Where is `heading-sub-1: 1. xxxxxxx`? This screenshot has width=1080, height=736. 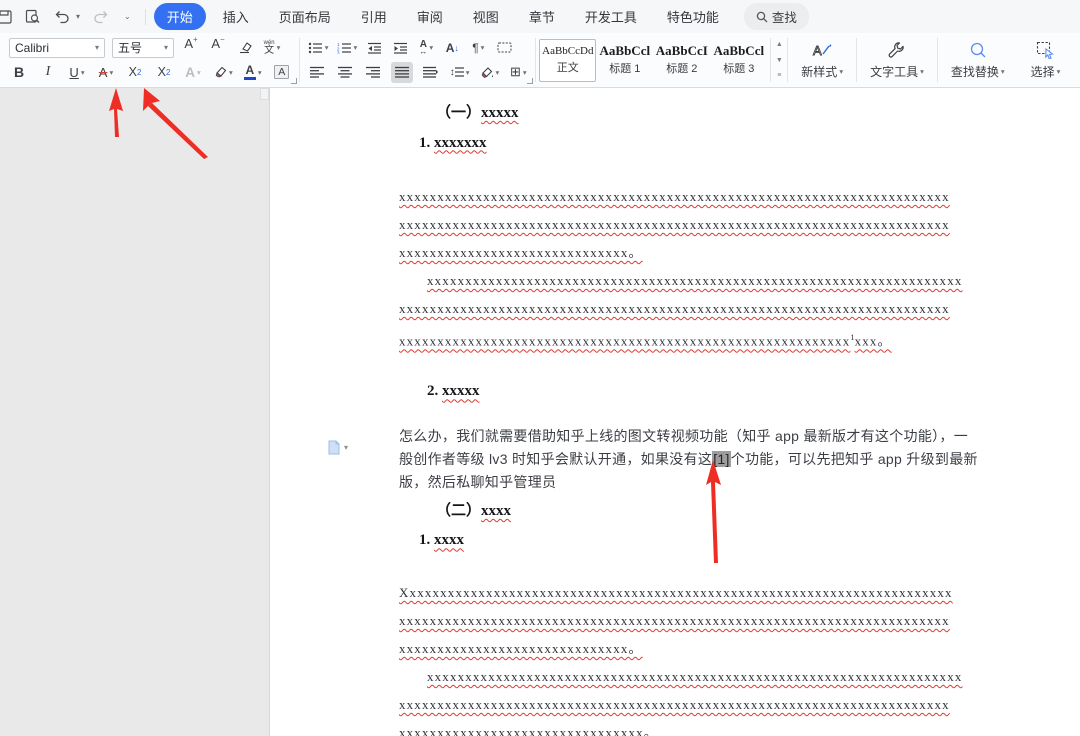
heading-sub-1: 1. xxxxxxx is located at coordinates (453, 142).